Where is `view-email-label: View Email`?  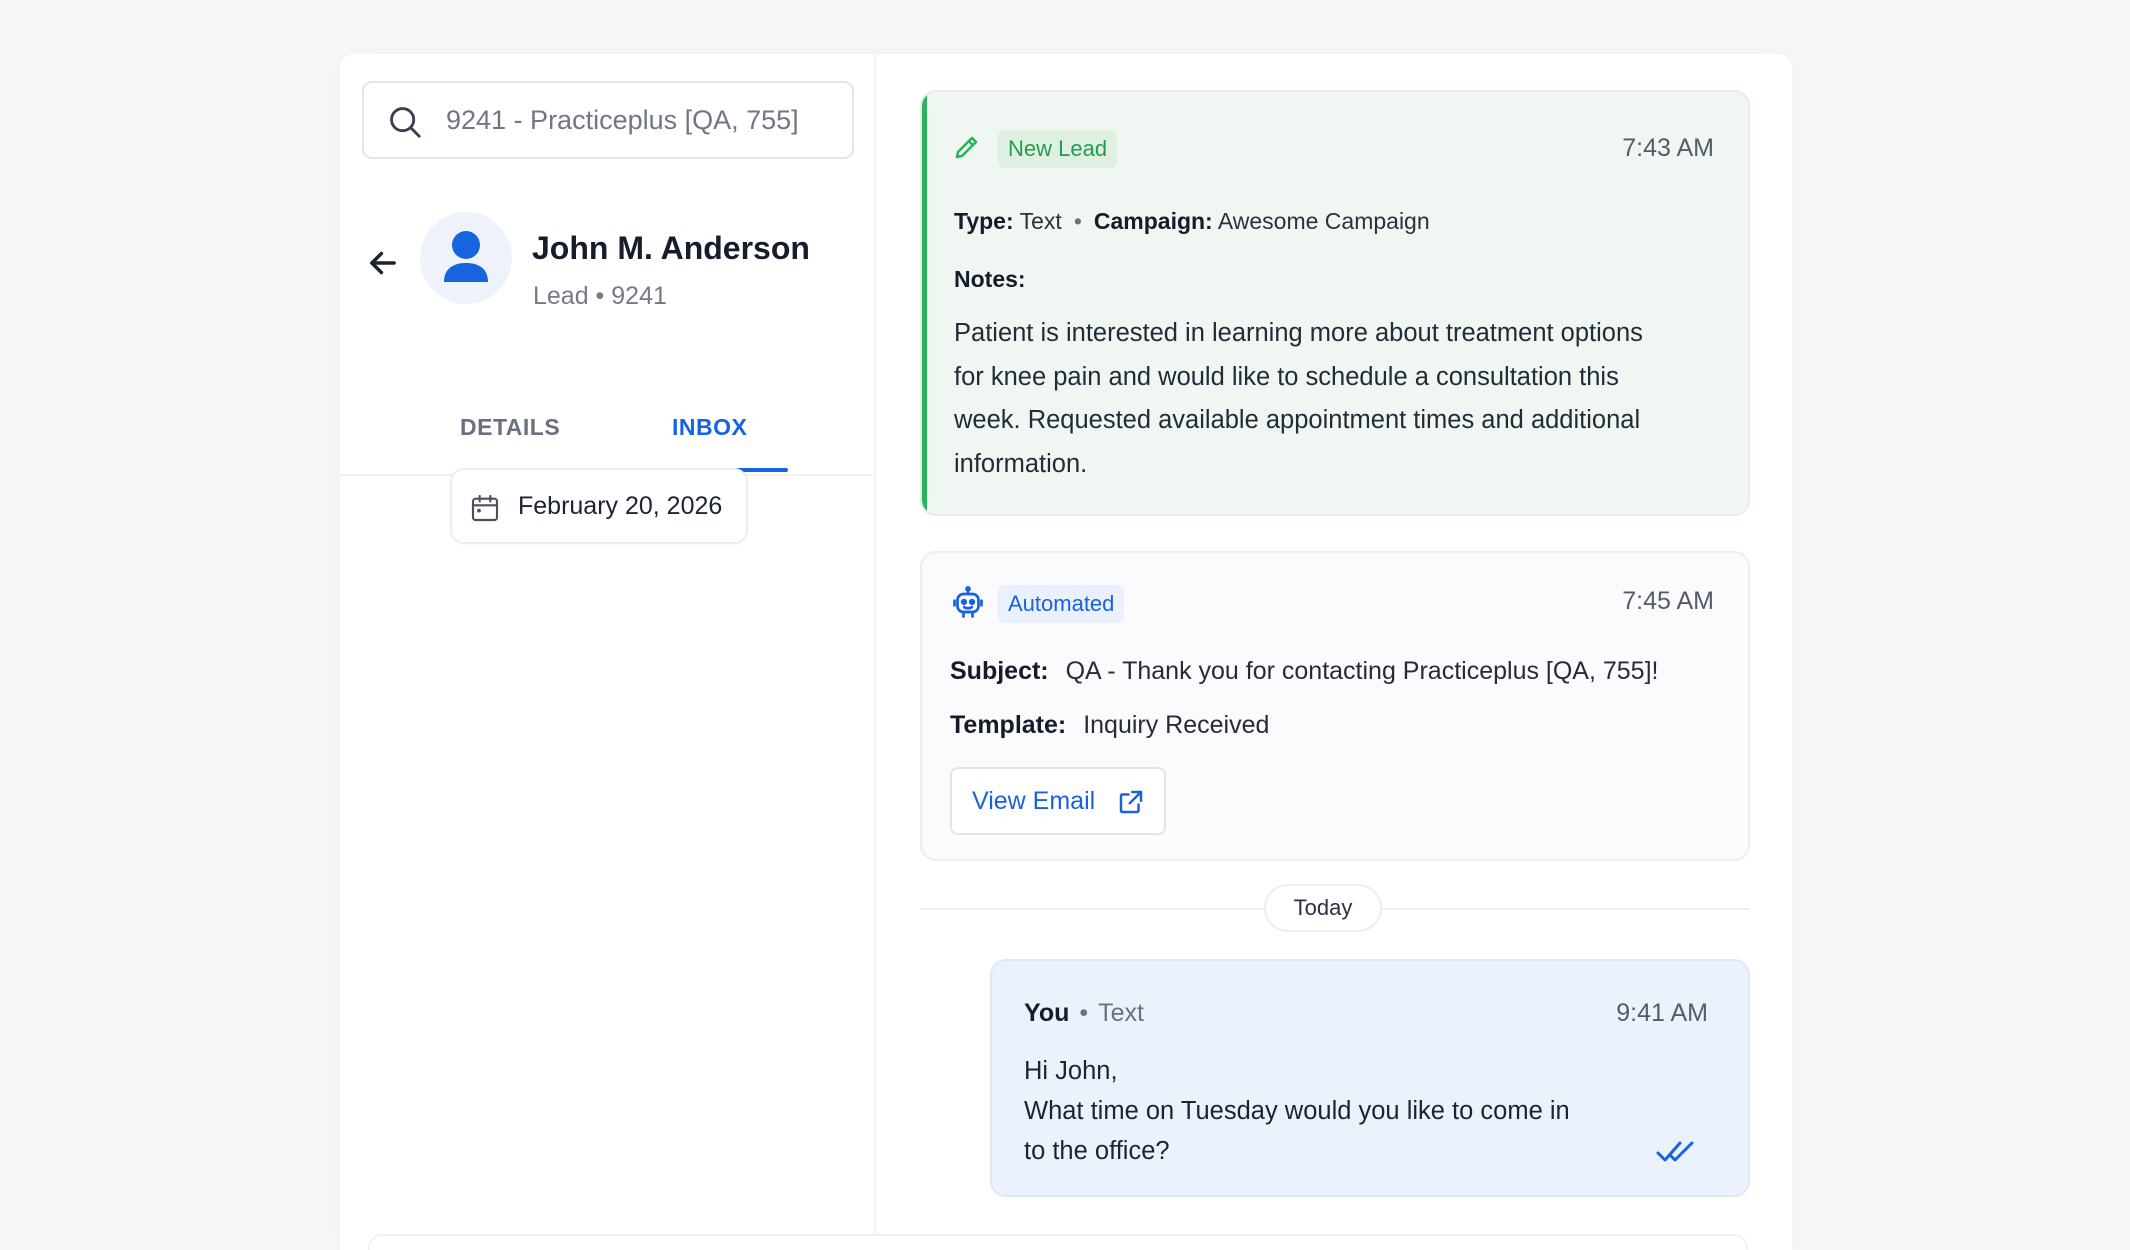 view-email-label: View Email is located at coordinates (1034, 801).